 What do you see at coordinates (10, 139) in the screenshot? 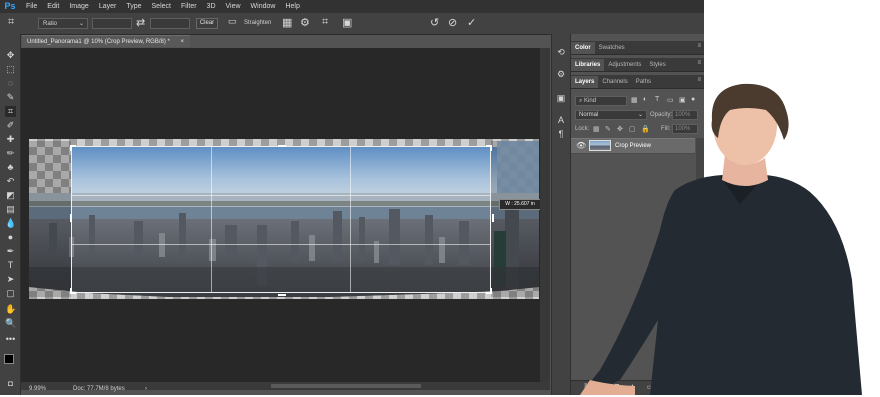
I see `healing-icon: ✚` at bounding box center [10, 139].